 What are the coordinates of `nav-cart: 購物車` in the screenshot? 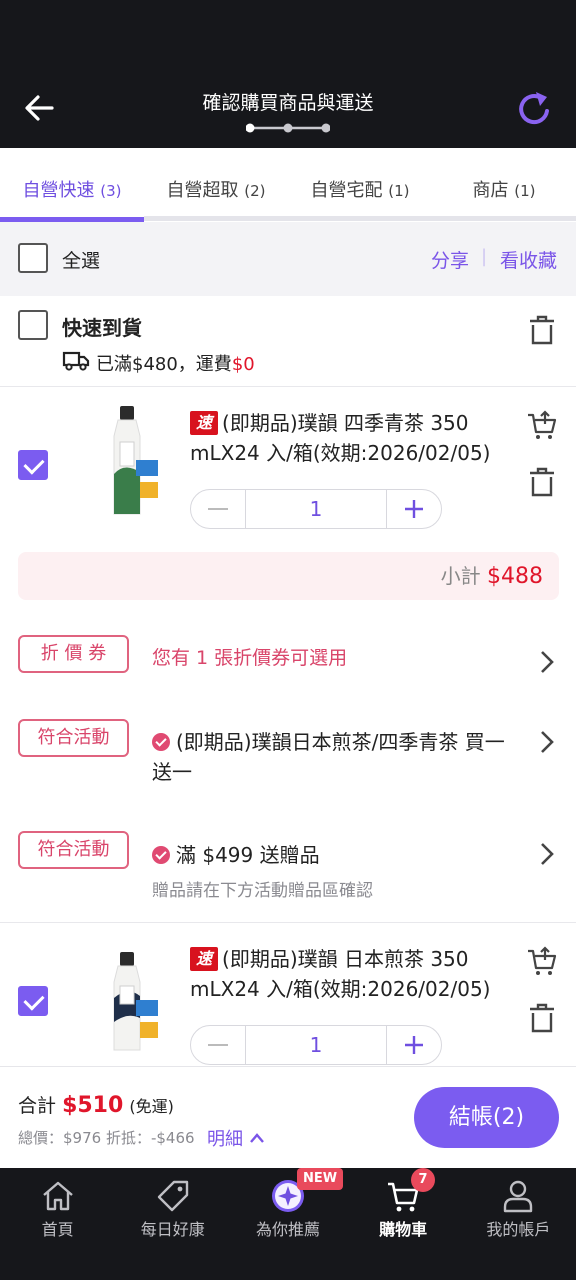 It's located at (403, 1224).